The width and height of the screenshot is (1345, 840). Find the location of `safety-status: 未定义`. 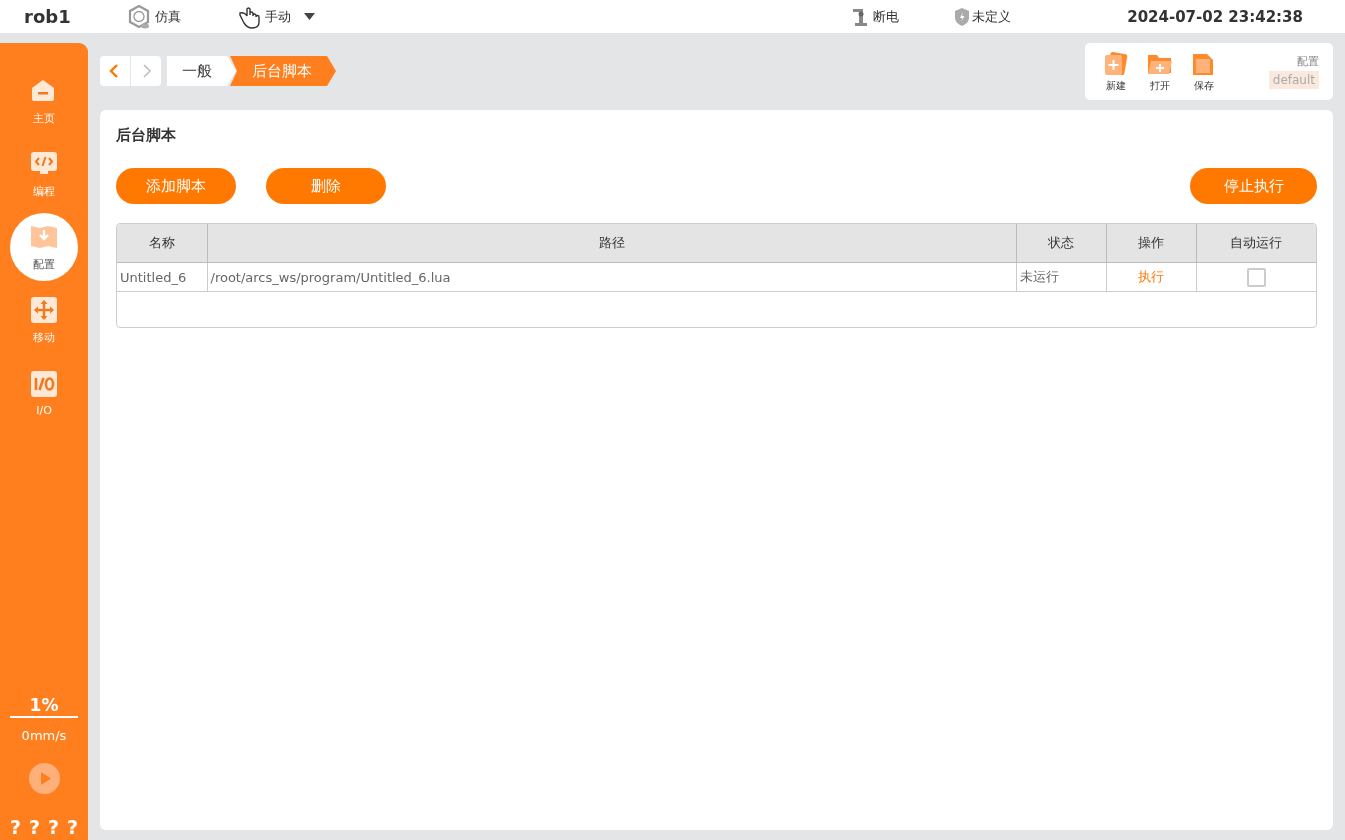

safety-status: 未定义 is located at coordinates (991, 16).